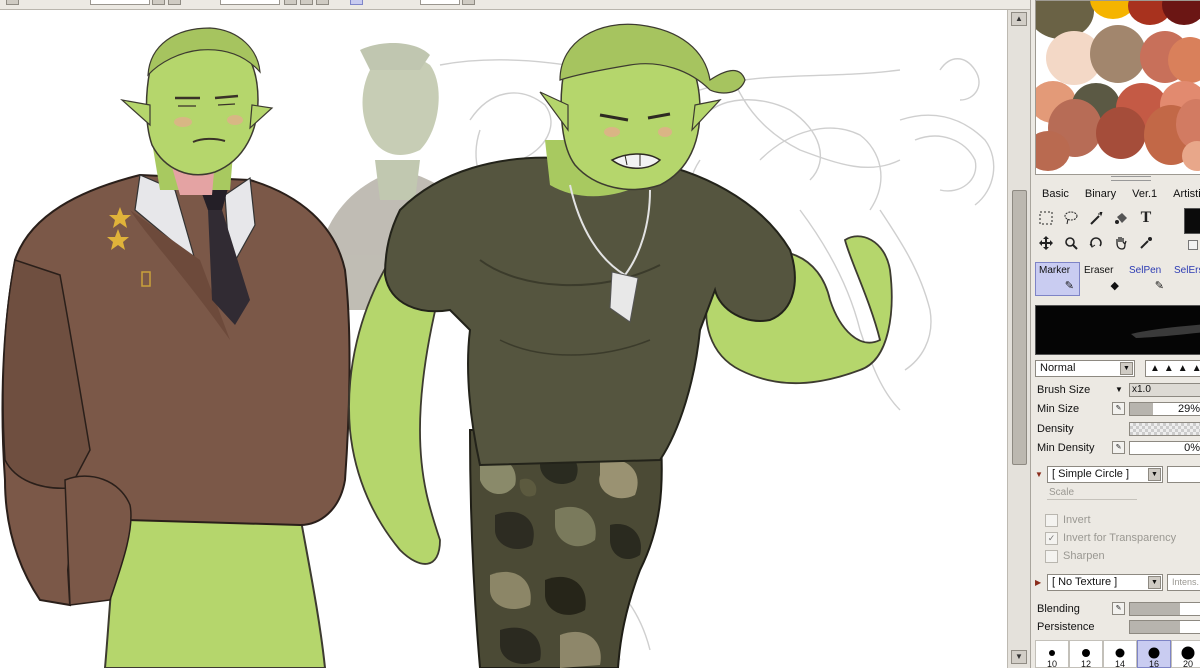  I want to click on zoom-field, so click(120, 2).